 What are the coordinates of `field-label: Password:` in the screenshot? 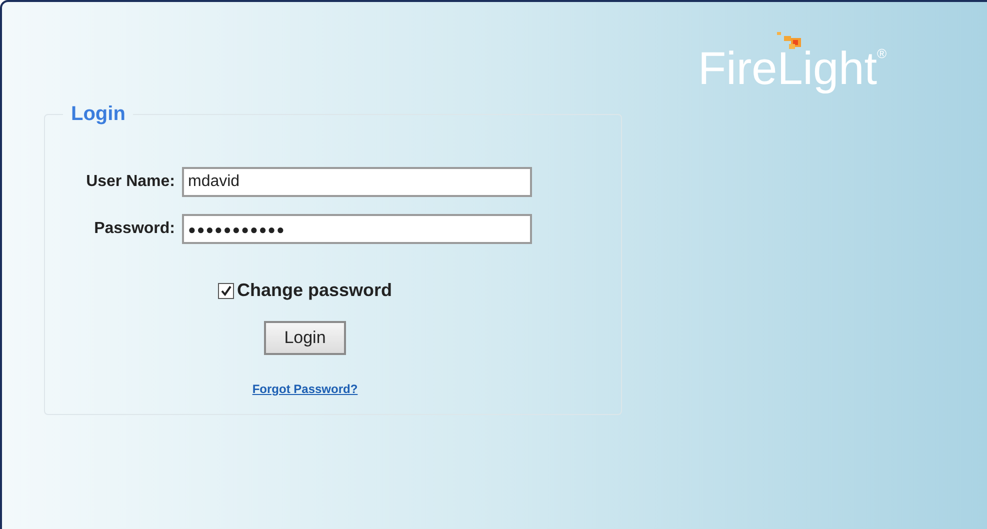 It's located at (134, 229).